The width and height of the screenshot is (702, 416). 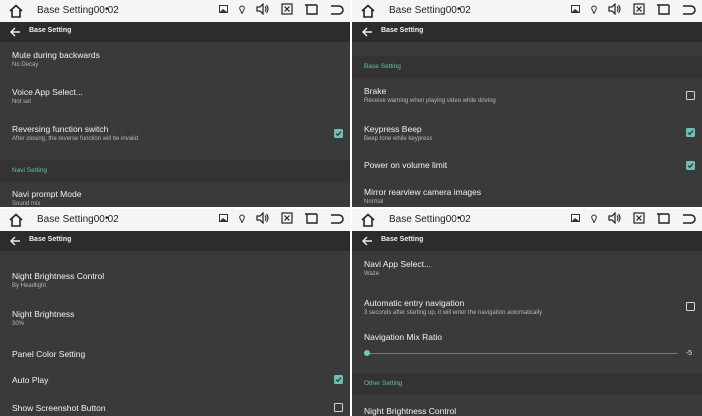 What do you see at coordinates (383, 383) in the screenshot?
I see `section-title: Other Setting` at bounding box center [383, 383].